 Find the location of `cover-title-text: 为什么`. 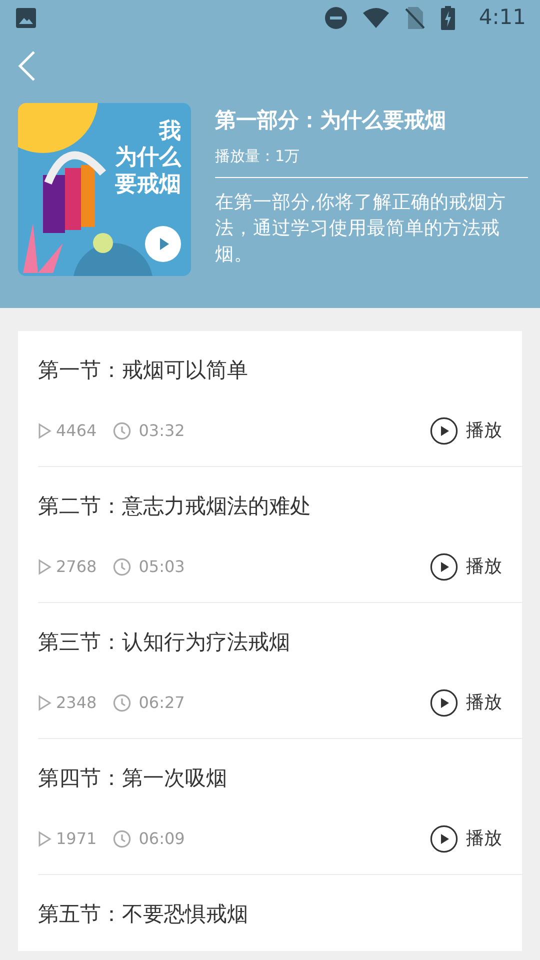

cover-title-text: 为什么 is located at coordinates (148, 158).